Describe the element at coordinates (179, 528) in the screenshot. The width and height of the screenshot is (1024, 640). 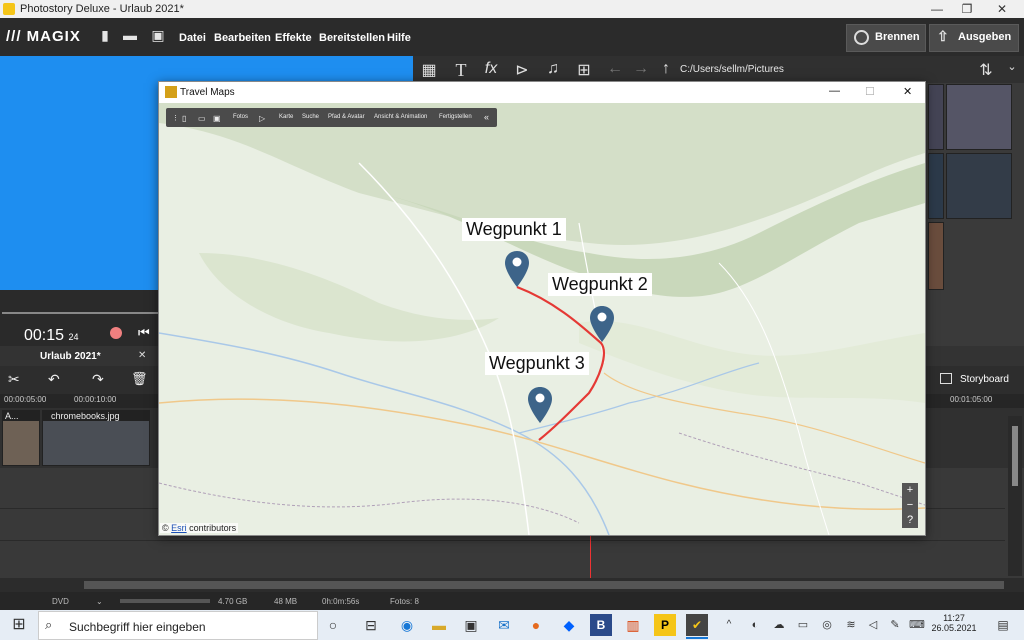
I see `esri-link: Esri` at that location.